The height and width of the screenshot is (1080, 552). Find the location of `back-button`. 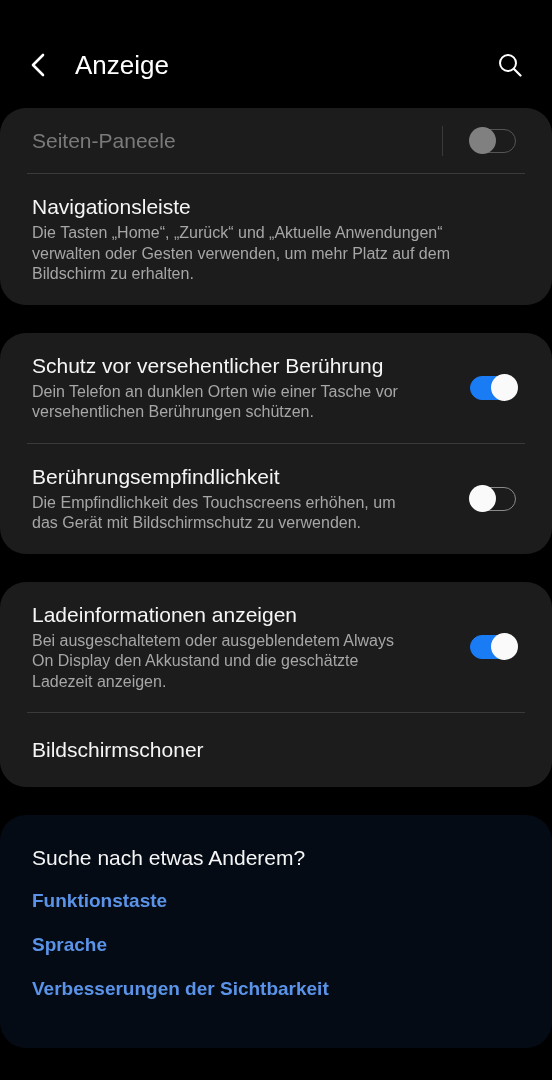

back-button is located at coordinates (38, 65).